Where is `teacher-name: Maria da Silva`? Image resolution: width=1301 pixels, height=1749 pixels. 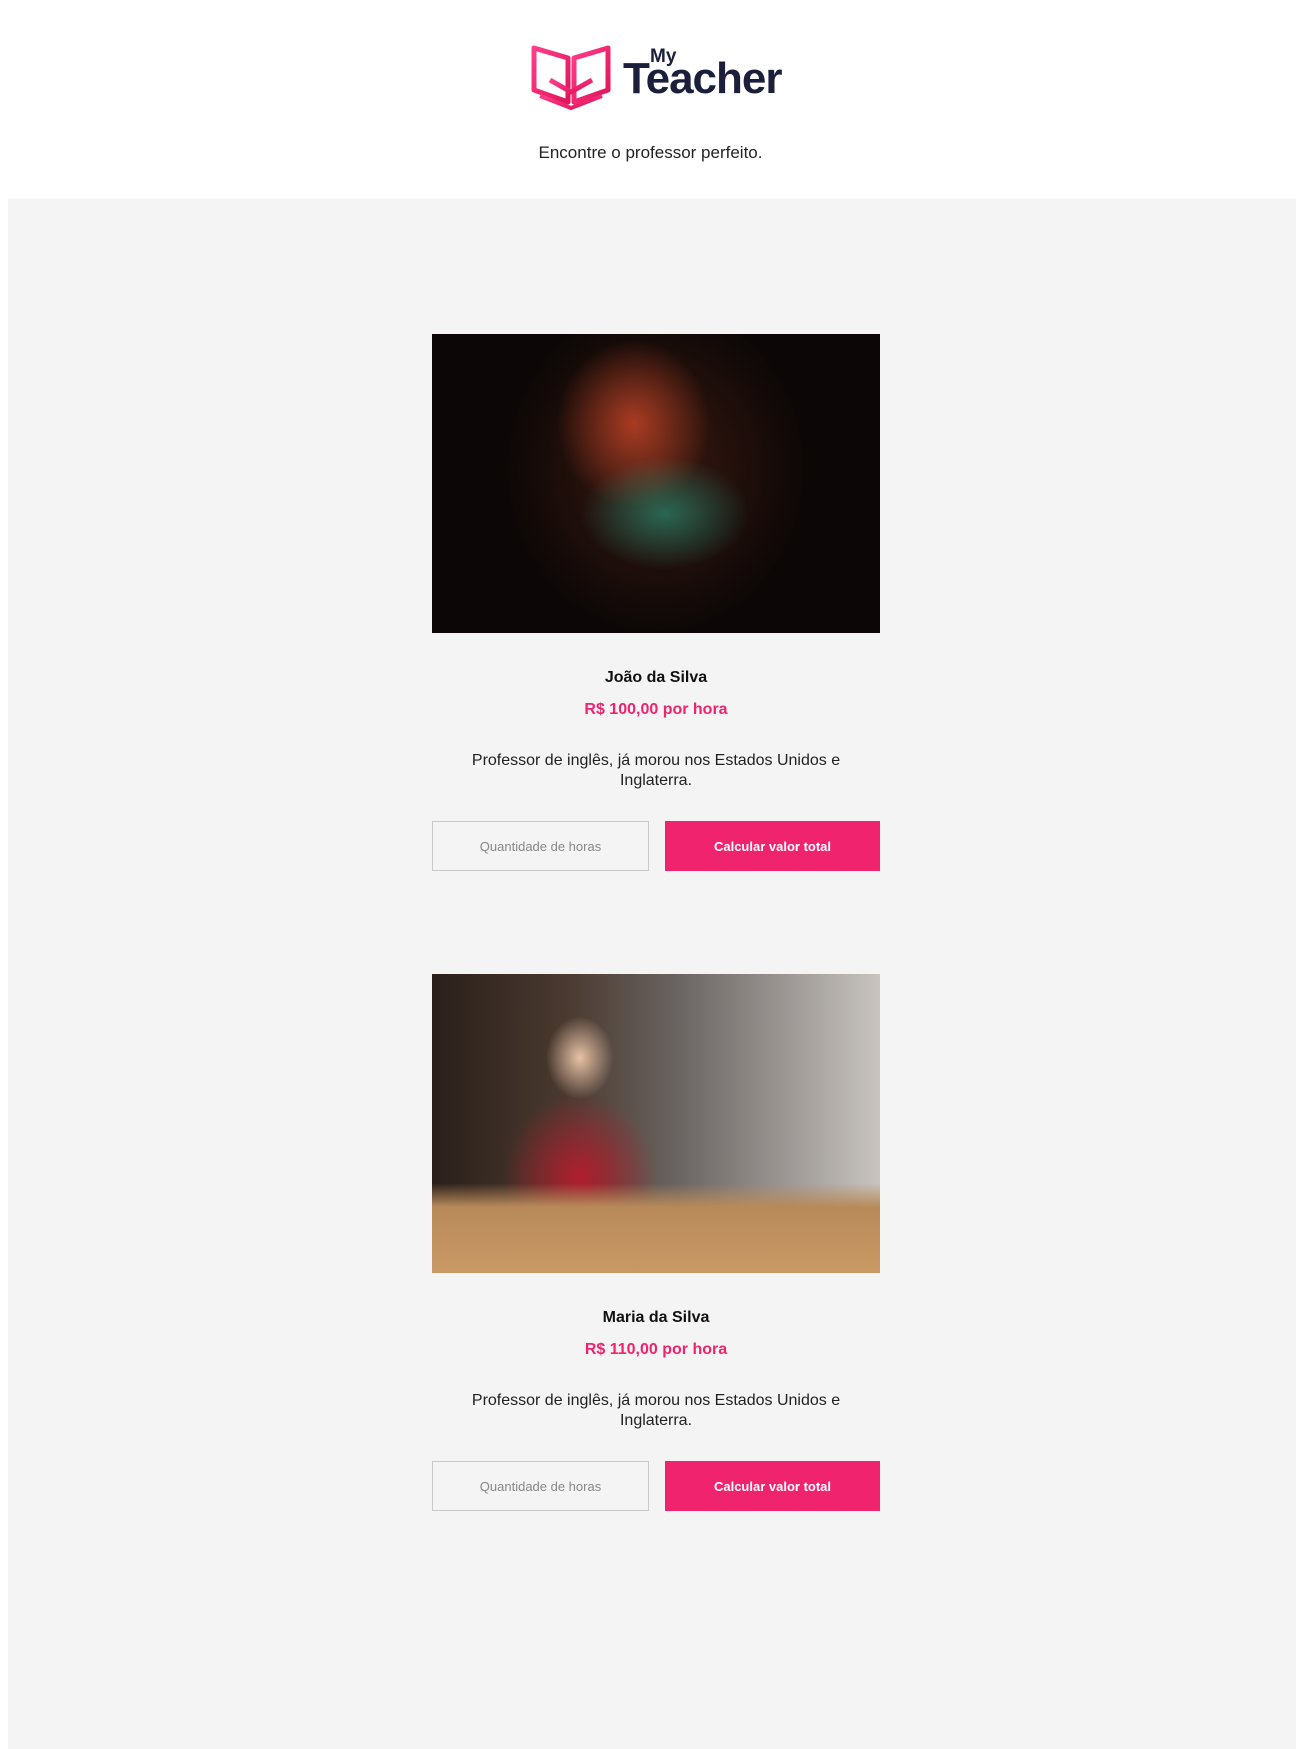 teacher-name: Maria da Silva is located at coordinates (656, 1317).